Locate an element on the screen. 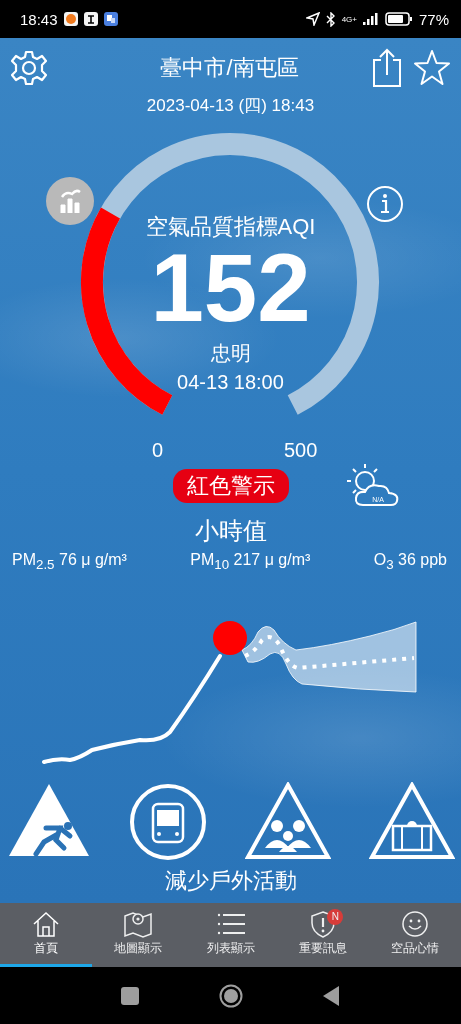  window-warning-icon is located at coordinates (411, 821).